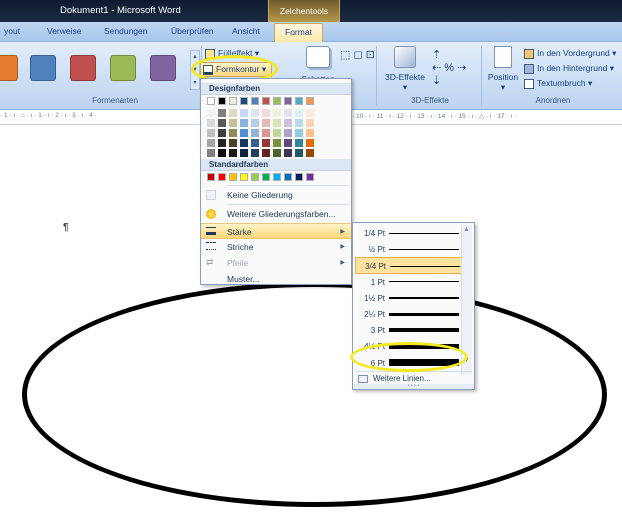 This screenshot has height=514, width=622. Describe the element at coordinates (12, 31) in the screenshot. I see `tab-layout: yout` at that location.